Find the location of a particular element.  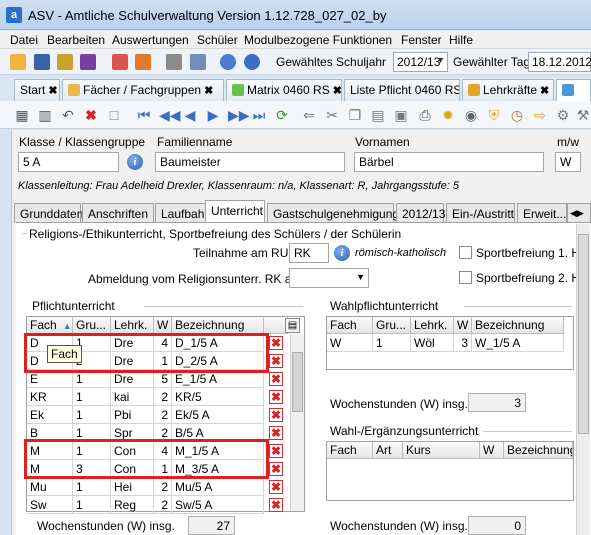

last-icon: ⏭ is located at coordinates (259, 115).